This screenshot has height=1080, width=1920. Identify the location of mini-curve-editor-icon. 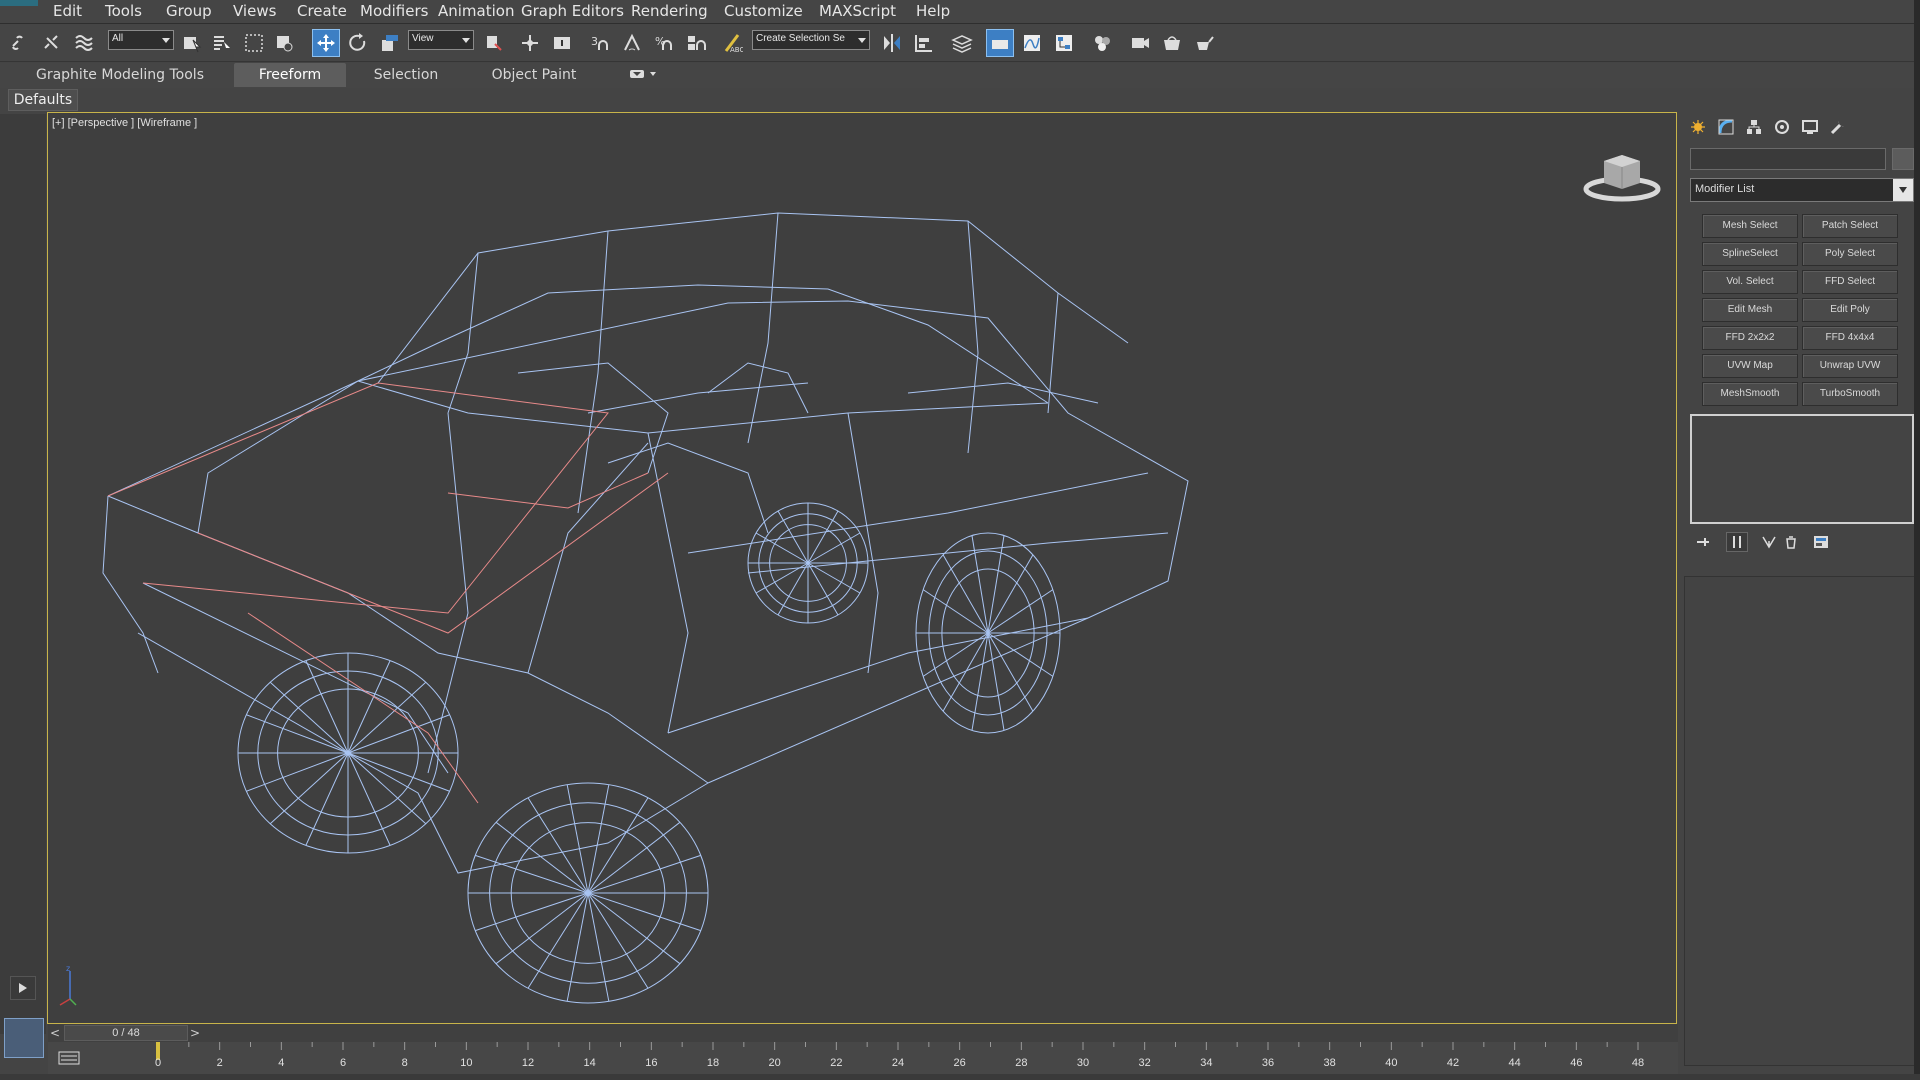
(69, 1058).